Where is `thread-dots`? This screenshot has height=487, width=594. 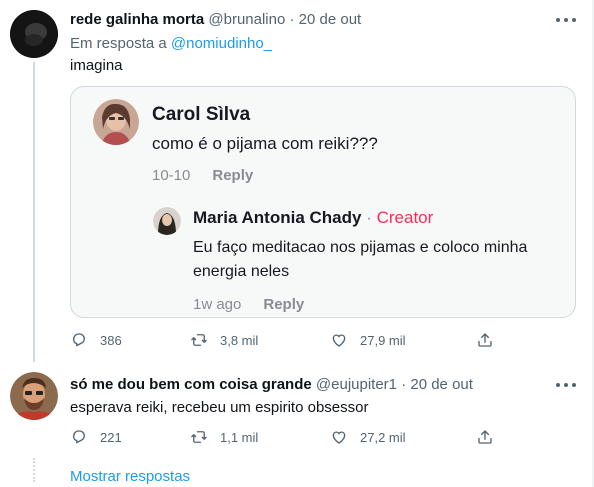
thread-dots is located at coordinates (34, 470).